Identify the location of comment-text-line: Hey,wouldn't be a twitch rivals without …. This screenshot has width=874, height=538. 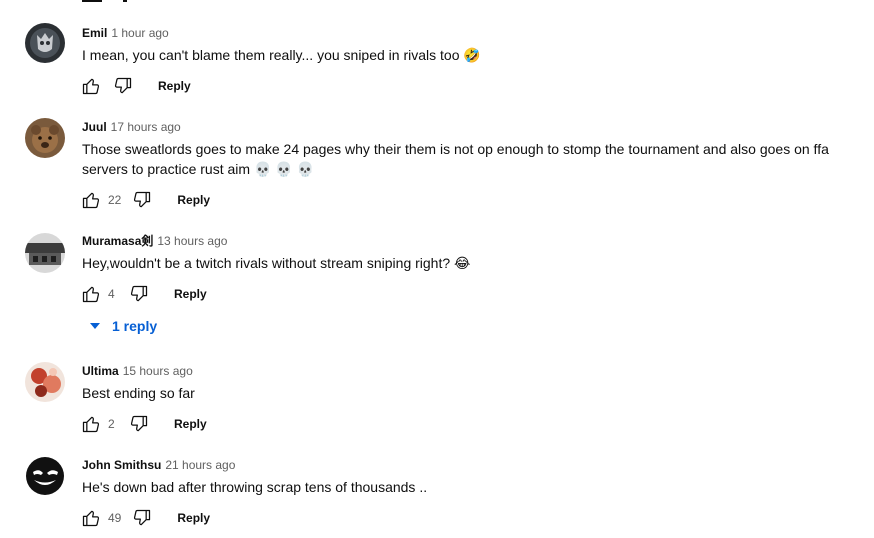
(276, 263).